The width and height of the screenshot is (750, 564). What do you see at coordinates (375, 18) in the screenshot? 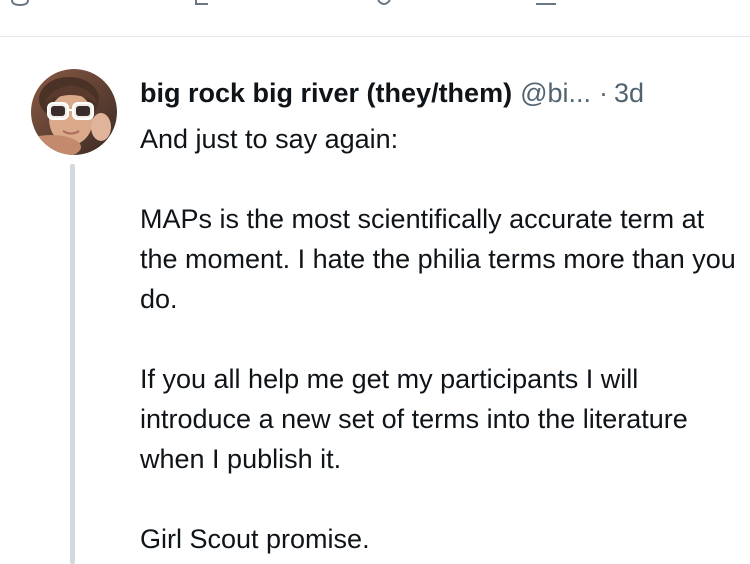
I see `previous-post-action-bar` at bounding box center [375, 18].